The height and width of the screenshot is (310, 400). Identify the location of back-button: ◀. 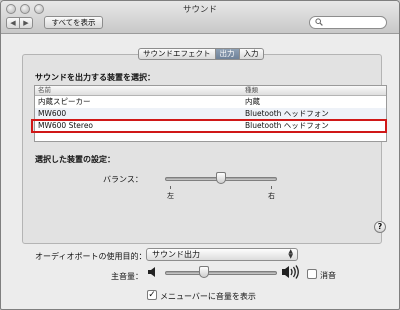
(13, 23).